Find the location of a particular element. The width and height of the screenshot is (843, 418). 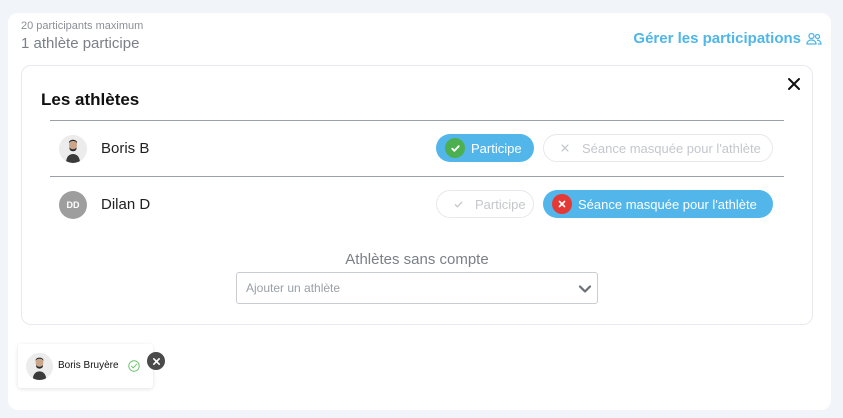

participant-chip: Boris Bruyère is located at coordinates (85, 366).